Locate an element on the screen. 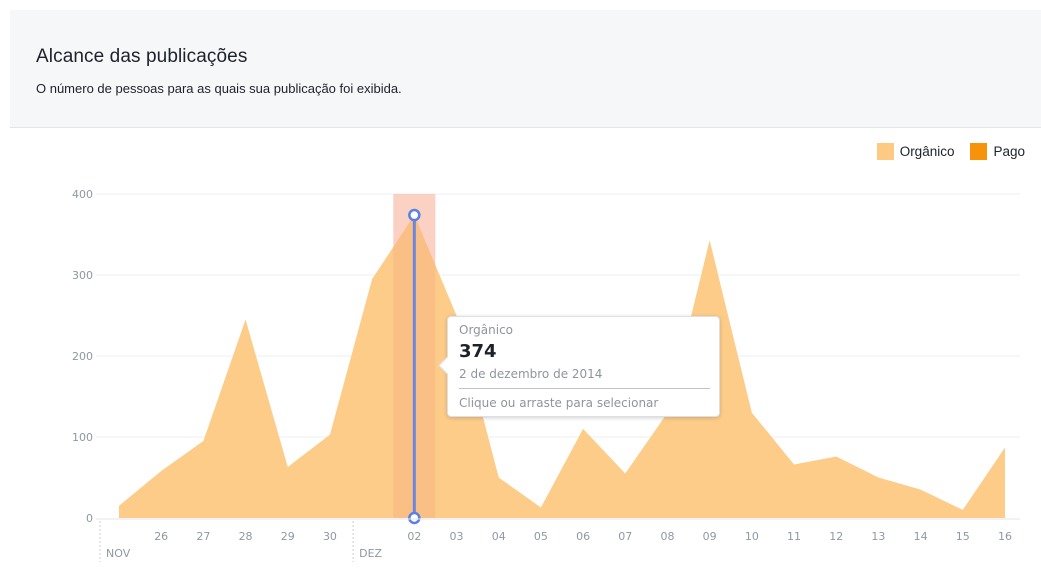 Image resolution: width=1041 pixels, height=570 pixels. y-tick-label: 0 is located at coordinates (89, 518).